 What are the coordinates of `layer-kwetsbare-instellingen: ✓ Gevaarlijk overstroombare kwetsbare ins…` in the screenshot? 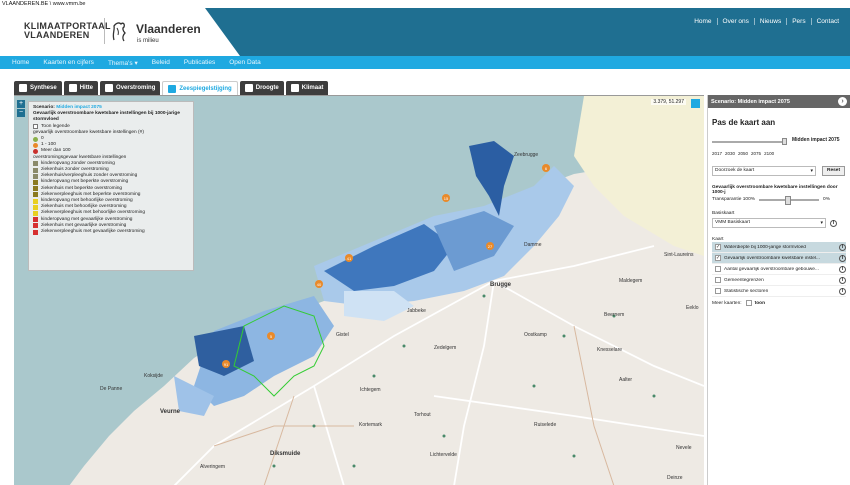 It's located at (779, 258).